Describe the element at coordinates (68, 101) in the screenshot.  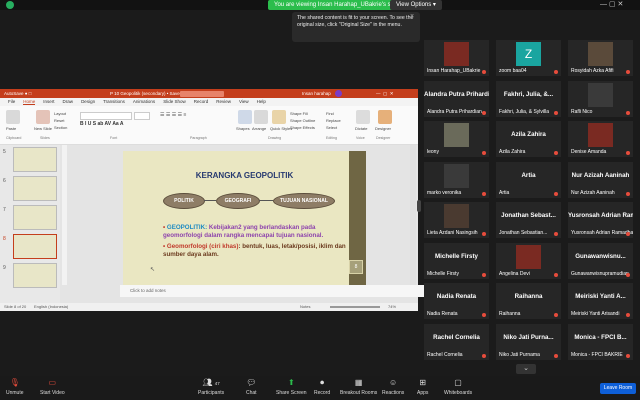
I see `menu-draw: Draw` at that location.